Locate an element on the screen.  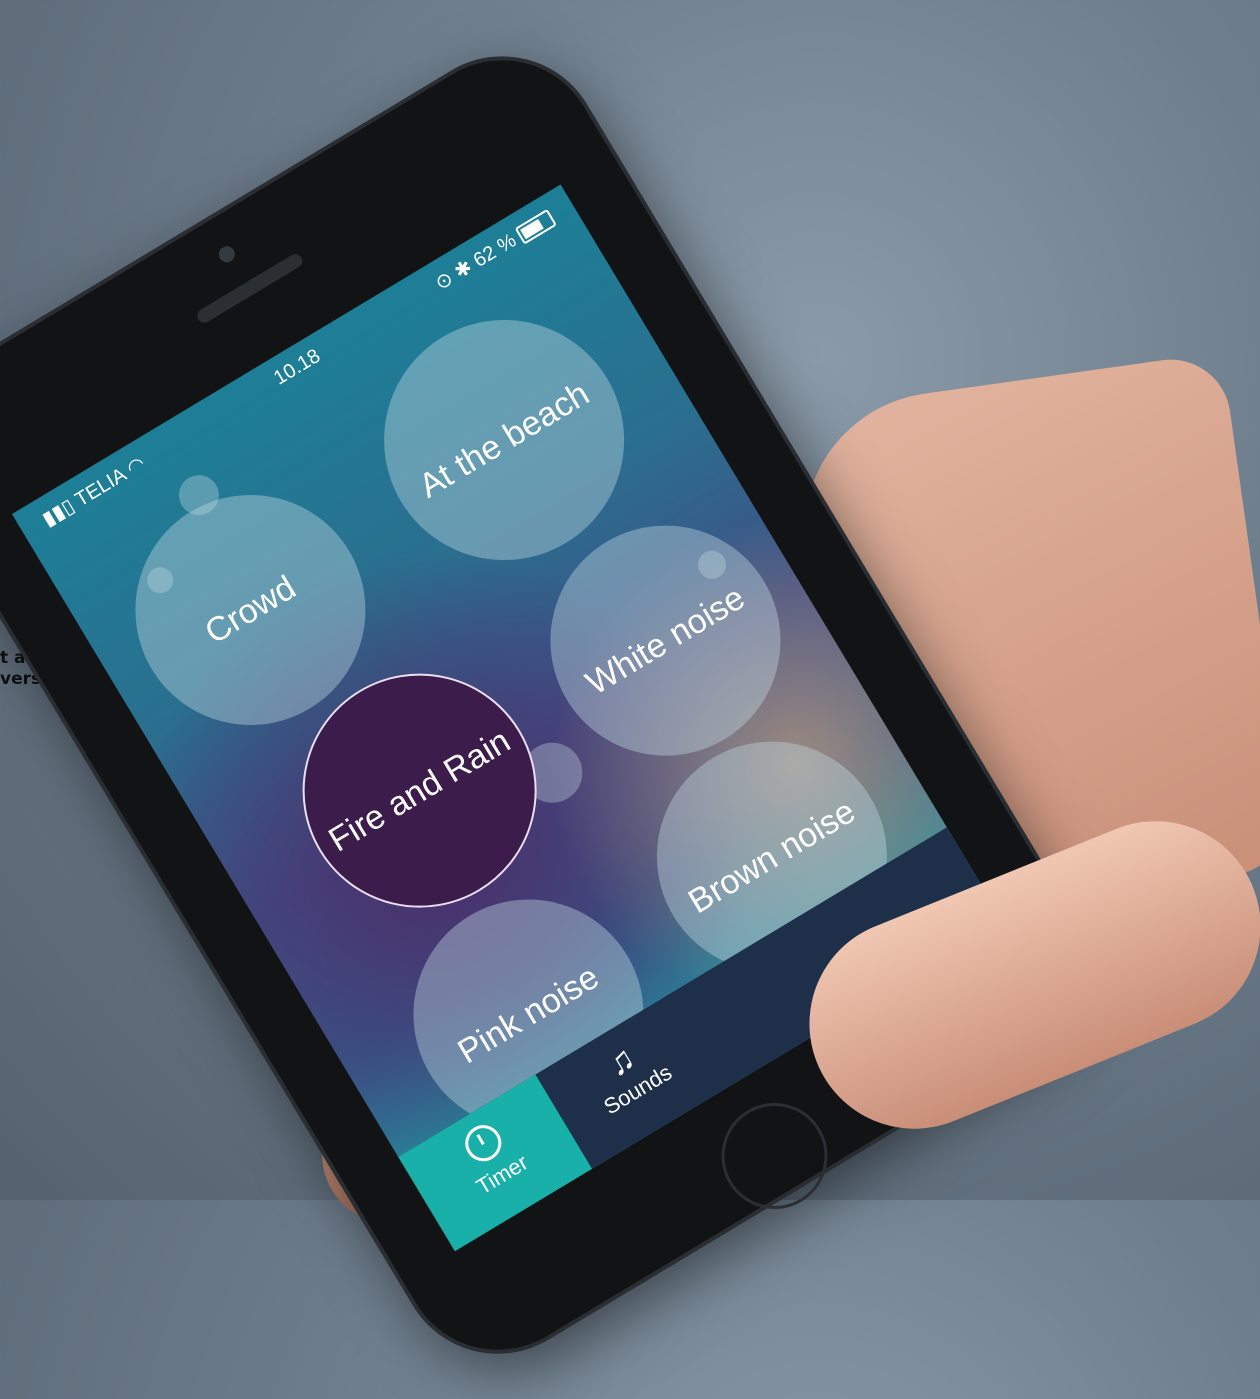
battery-icon is located at coordinates (536, 227).